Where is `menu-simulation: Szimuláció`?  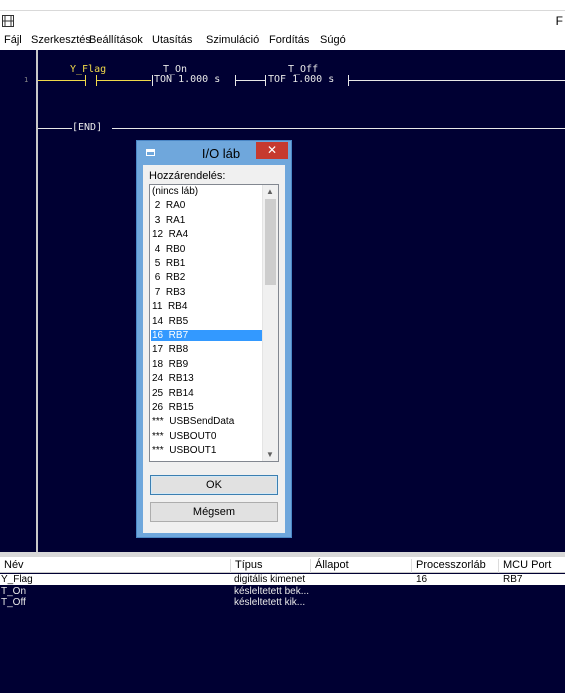
menu-simulation: Szimuláció is located at coordinates (232, 40).